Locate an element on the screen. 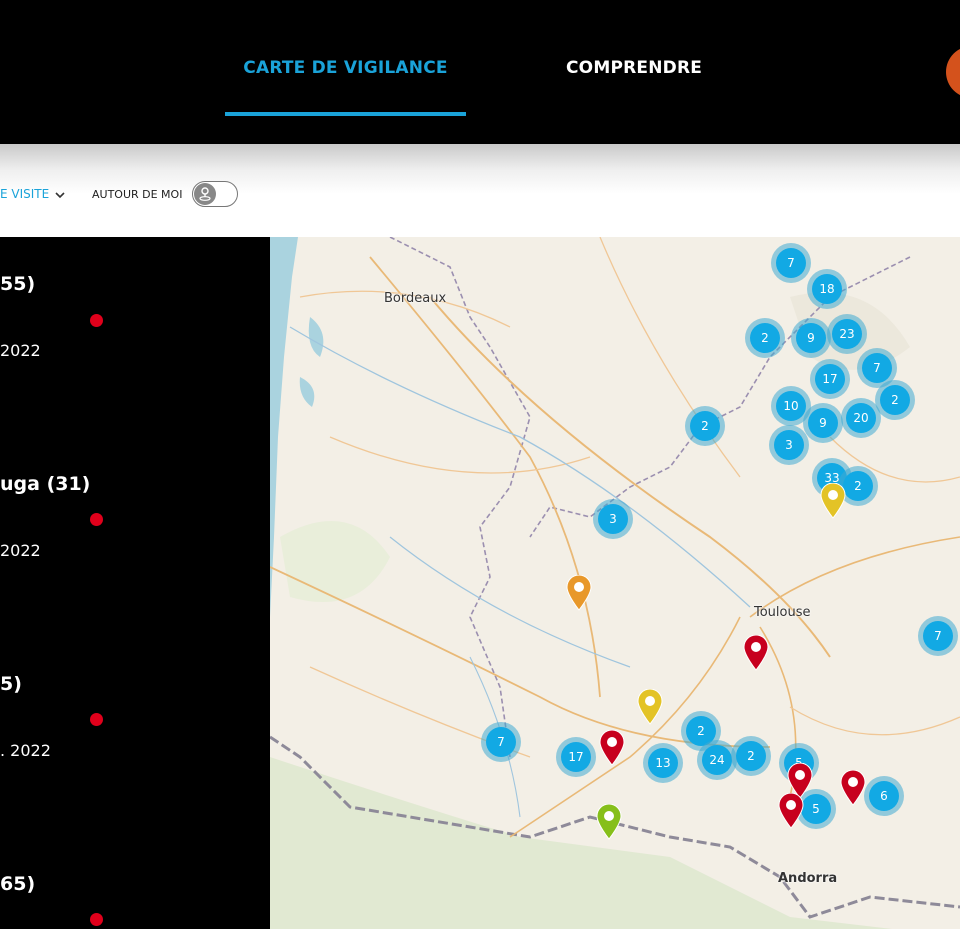 Image resolution: width=960 pixels, height=929 pixels. around-me-toggle is located at coordinates (215, 194).